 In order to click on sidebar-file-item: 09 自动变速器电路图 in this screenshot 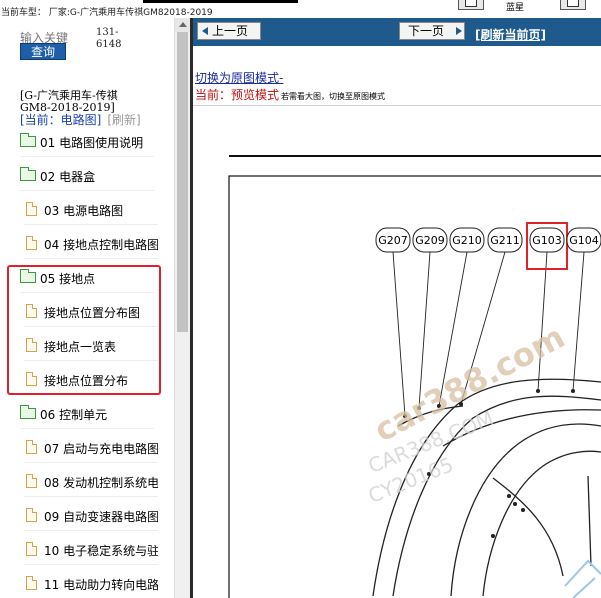, I will do `click(91, 516)`.